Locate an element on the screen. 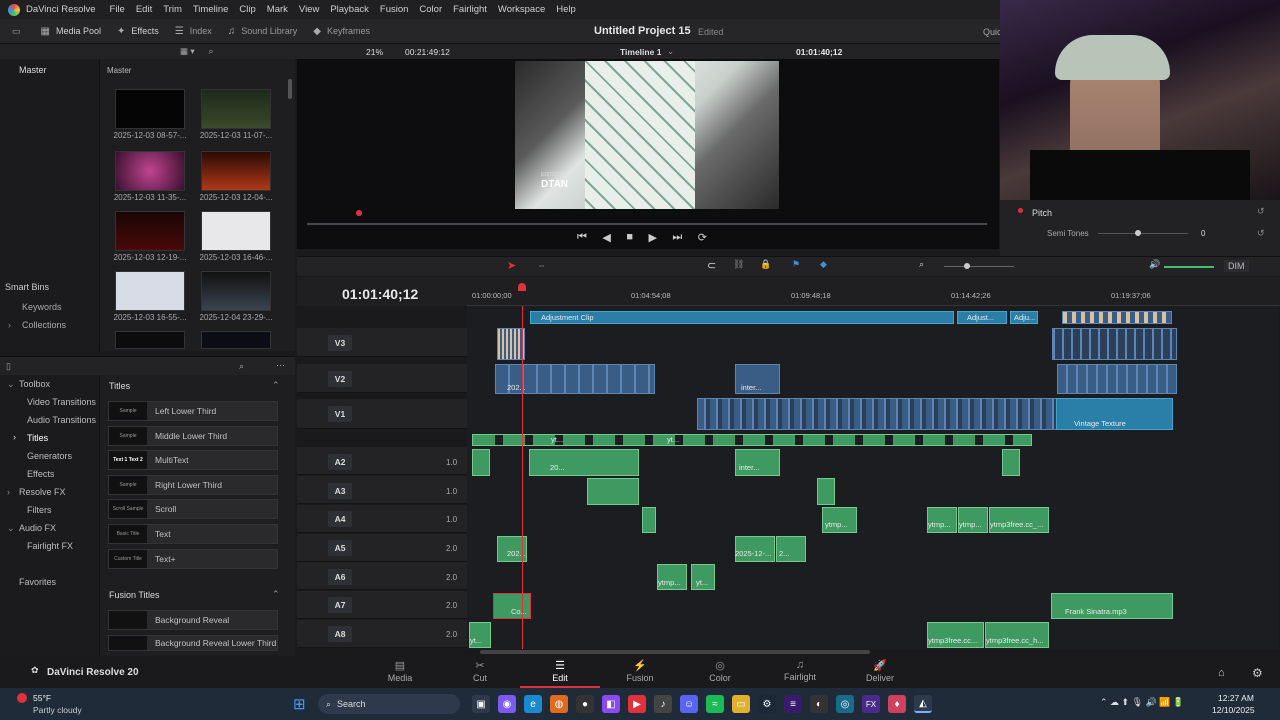 This screenshot has height=720, width=1280. flag-icon: ⚑ is located at coordinates (796, 264).